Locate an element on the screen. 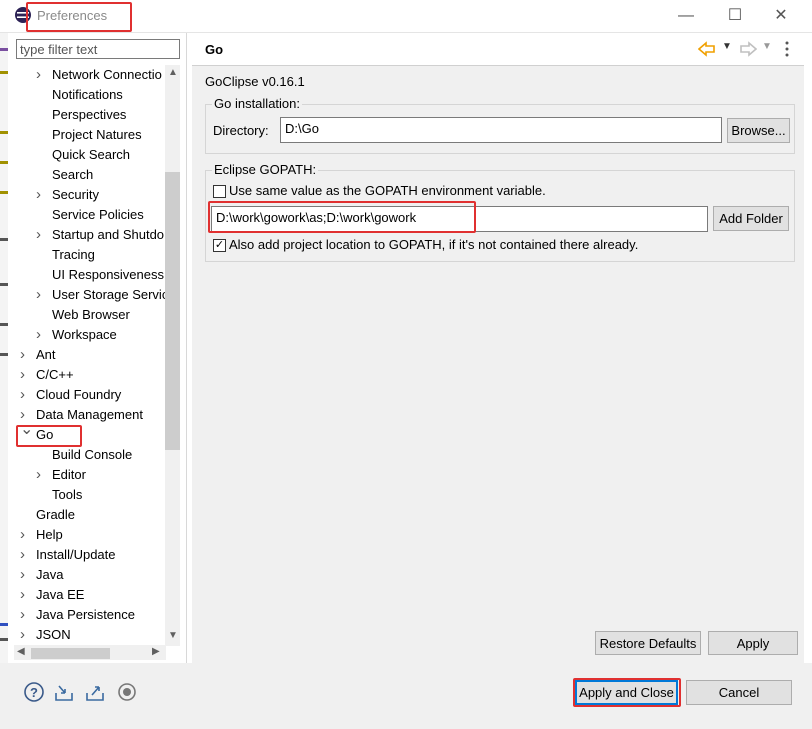  tree-item-label: Java EE is located at coordinates (60, 594).